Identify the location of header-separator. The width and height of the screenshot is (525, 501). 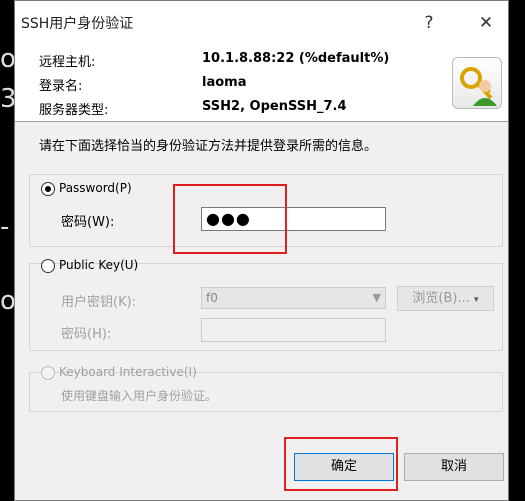
(261, 121).